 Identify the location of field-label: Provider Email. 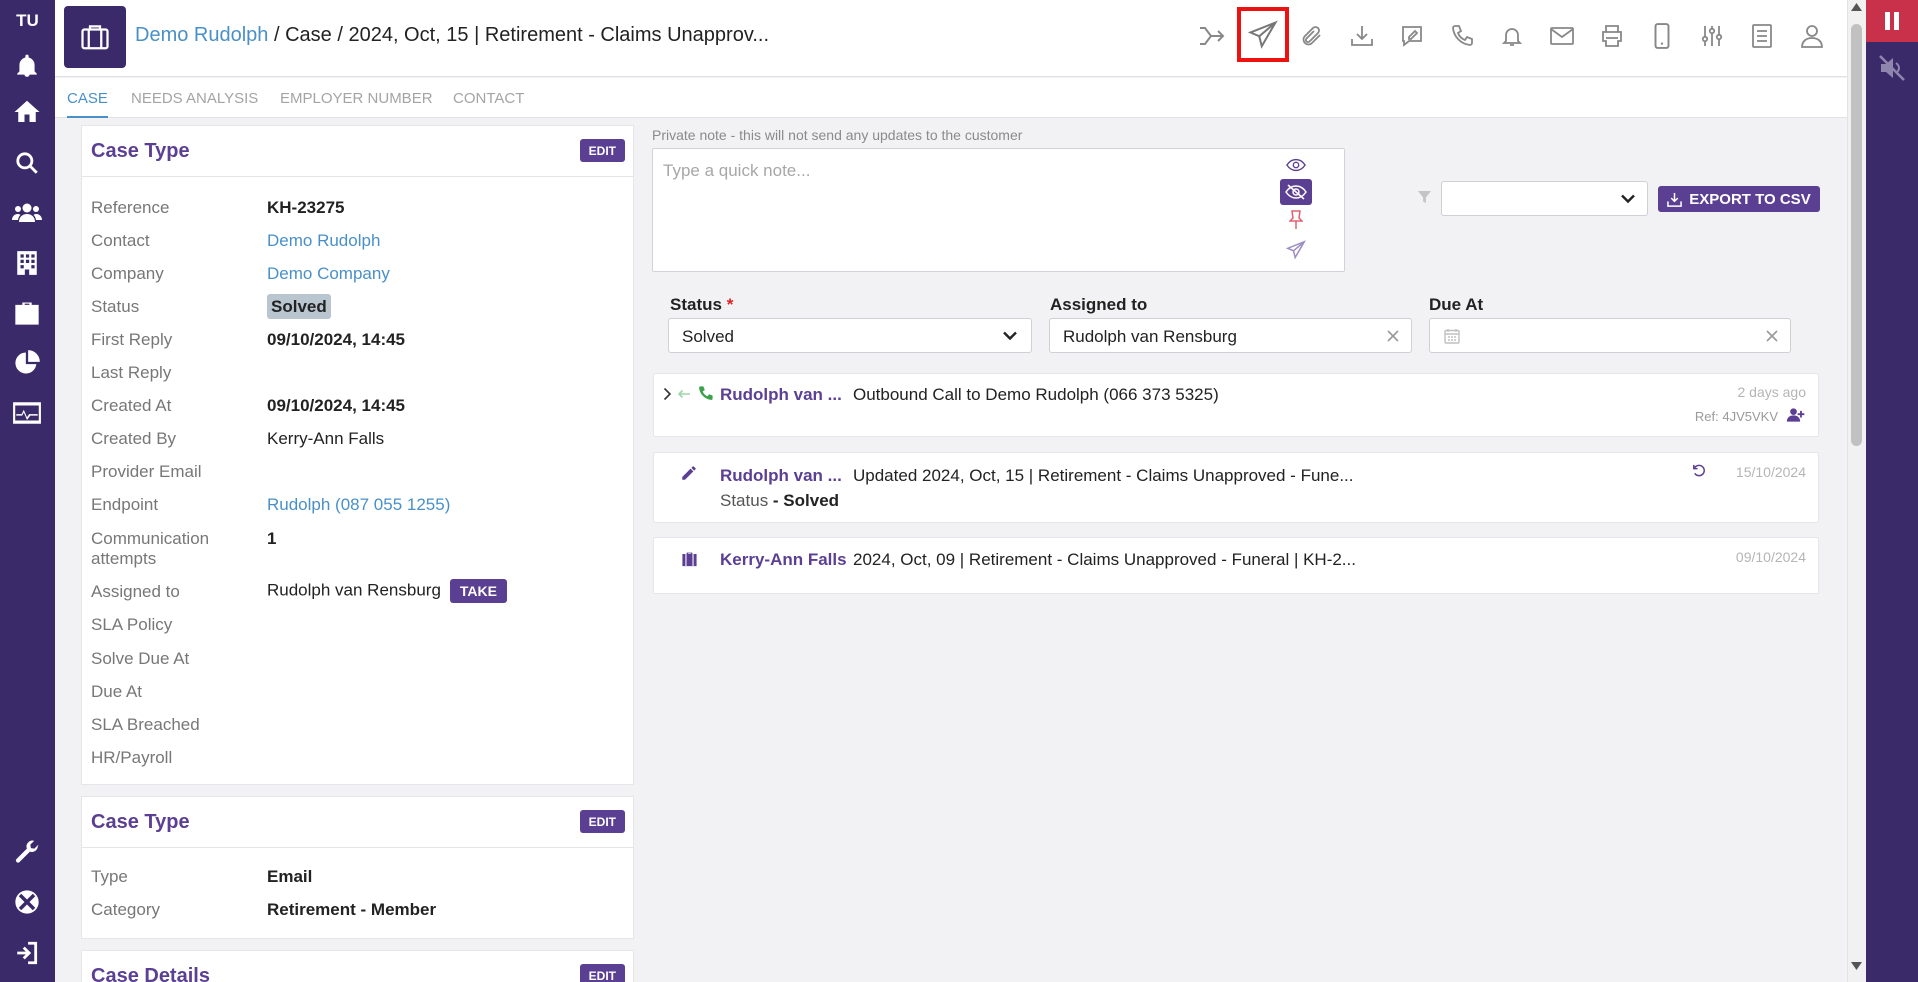
(146, 471).